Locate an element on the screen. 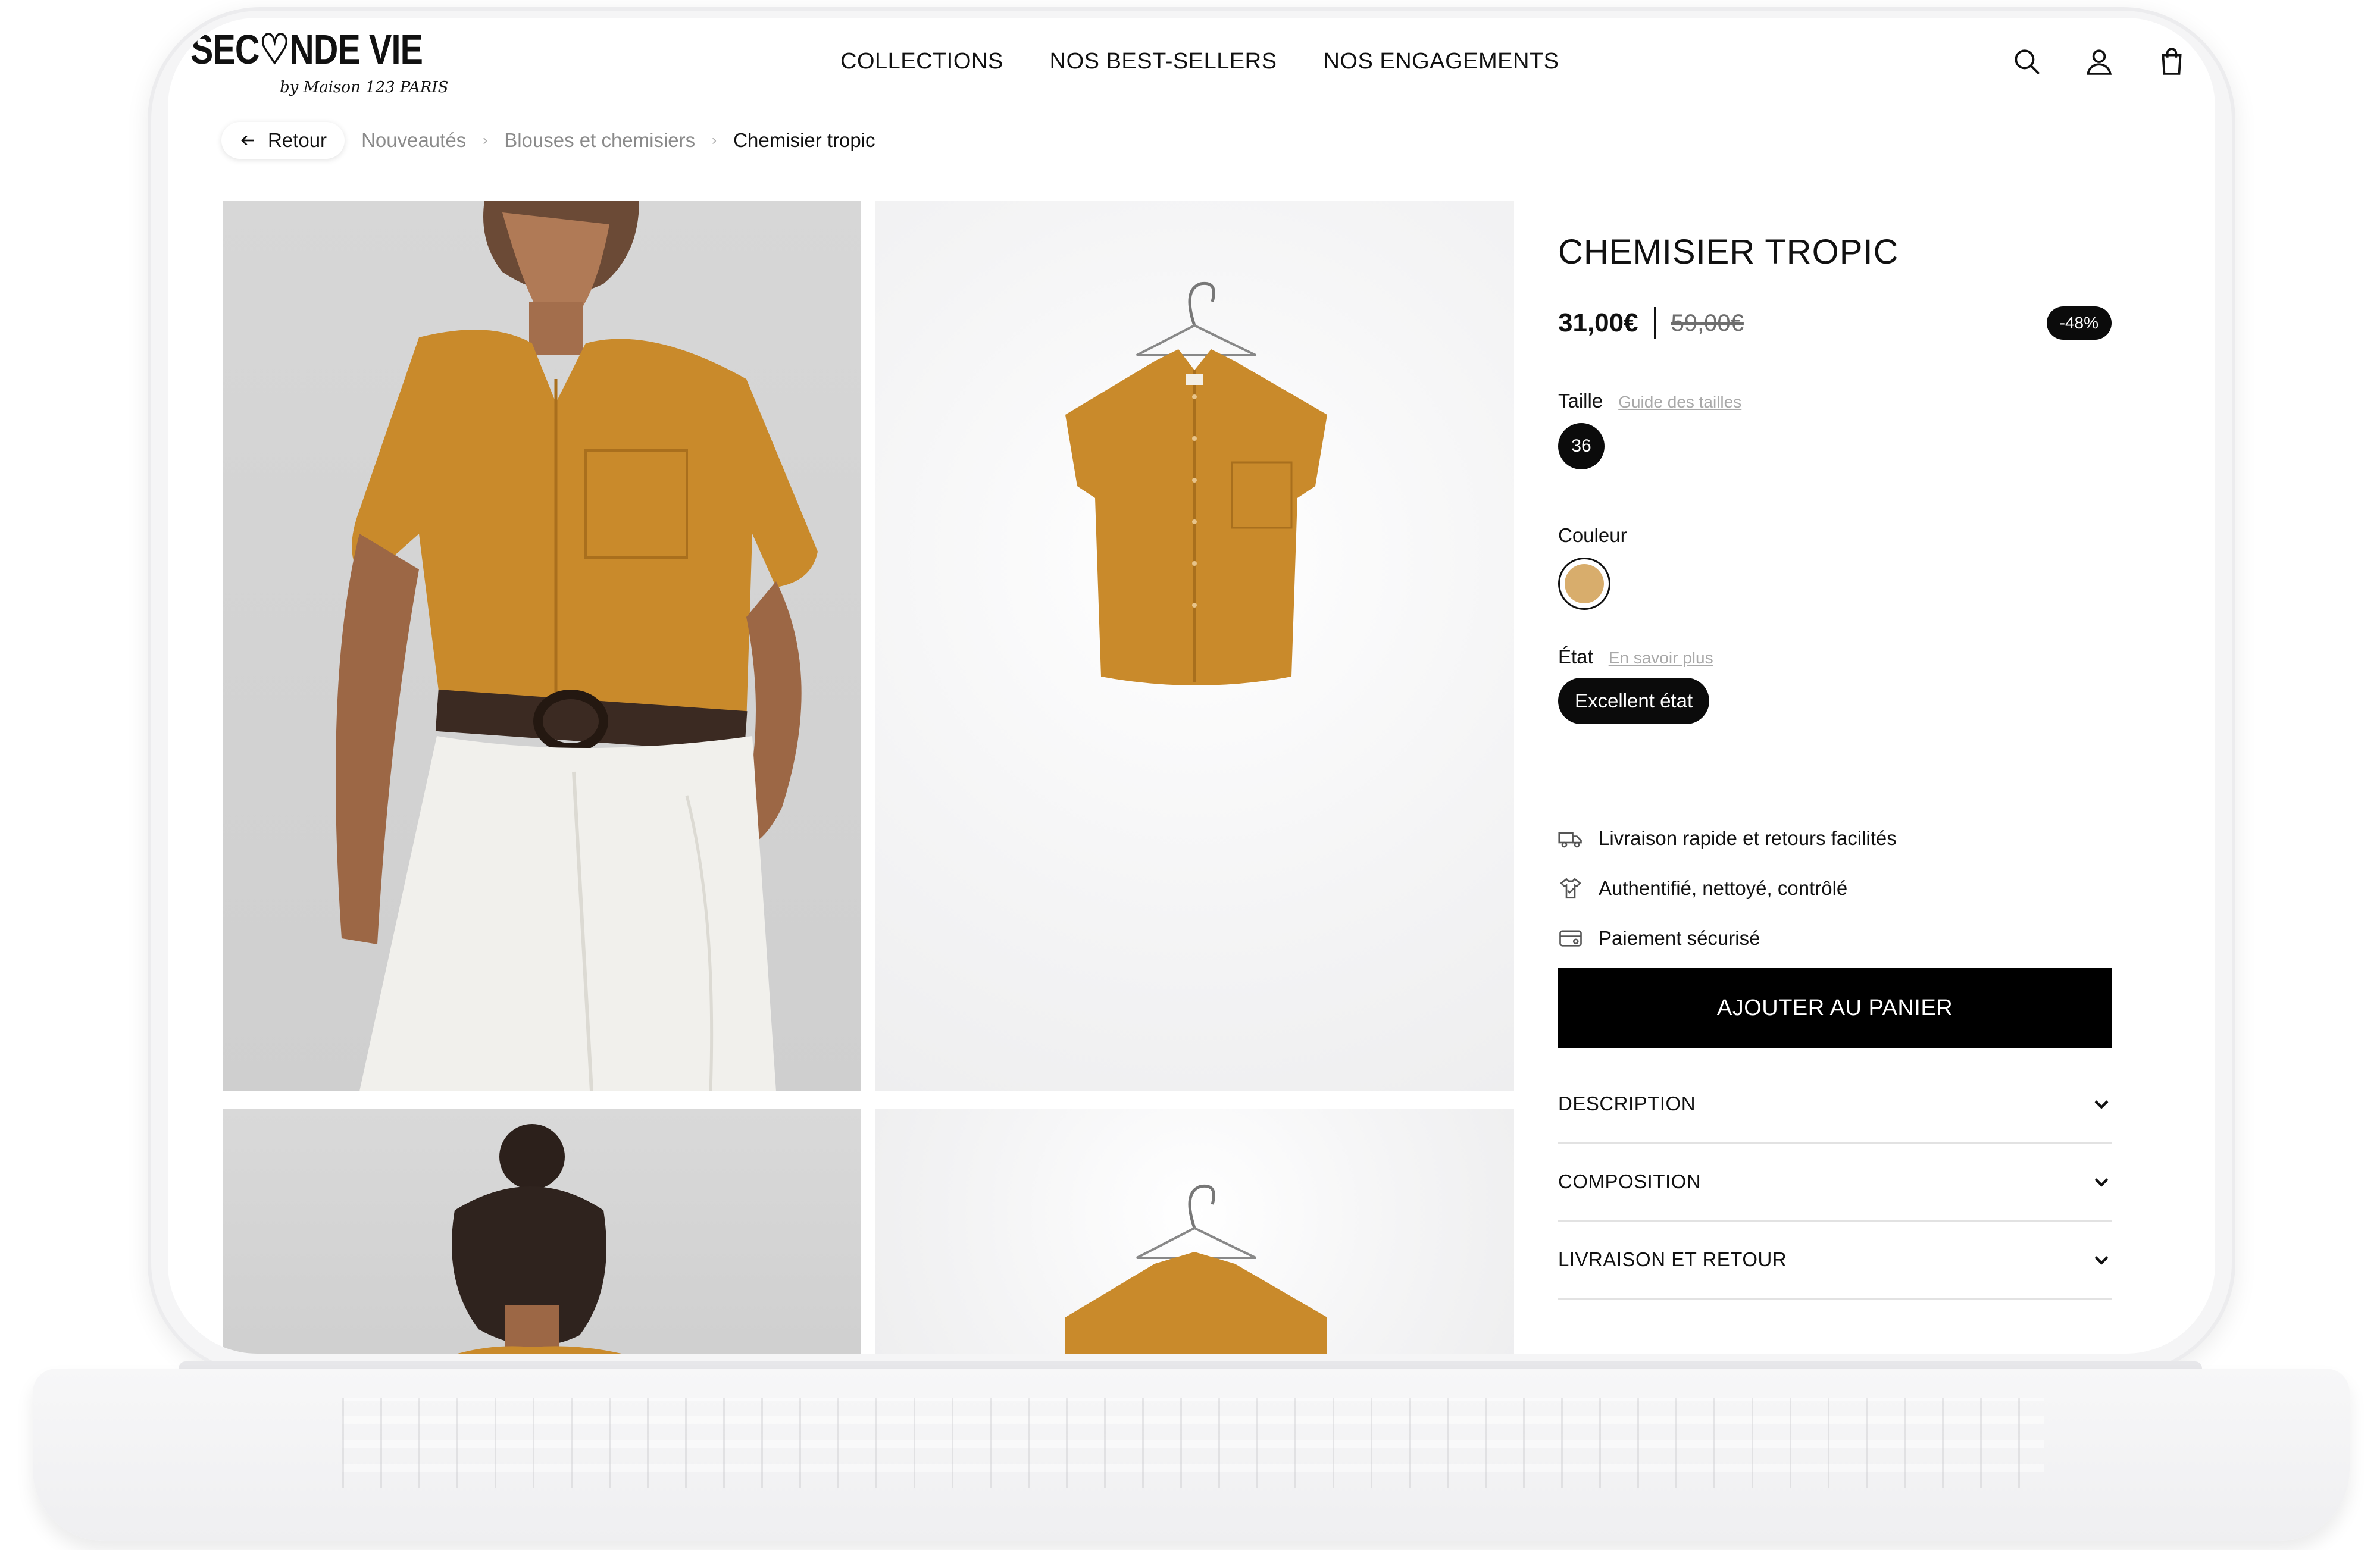 The height and width of the screenshot is (1550, 2380). color-section: Couleur is located at coordinates (1835, 567).